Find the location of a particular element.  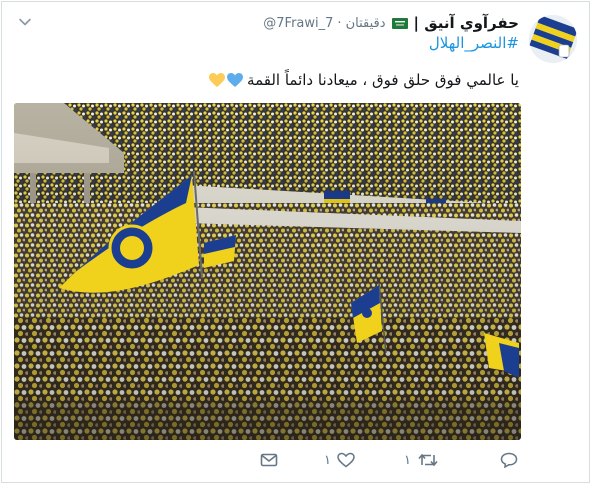

user-handle: @7Frawi_7 is located at coordinates (298, 23).